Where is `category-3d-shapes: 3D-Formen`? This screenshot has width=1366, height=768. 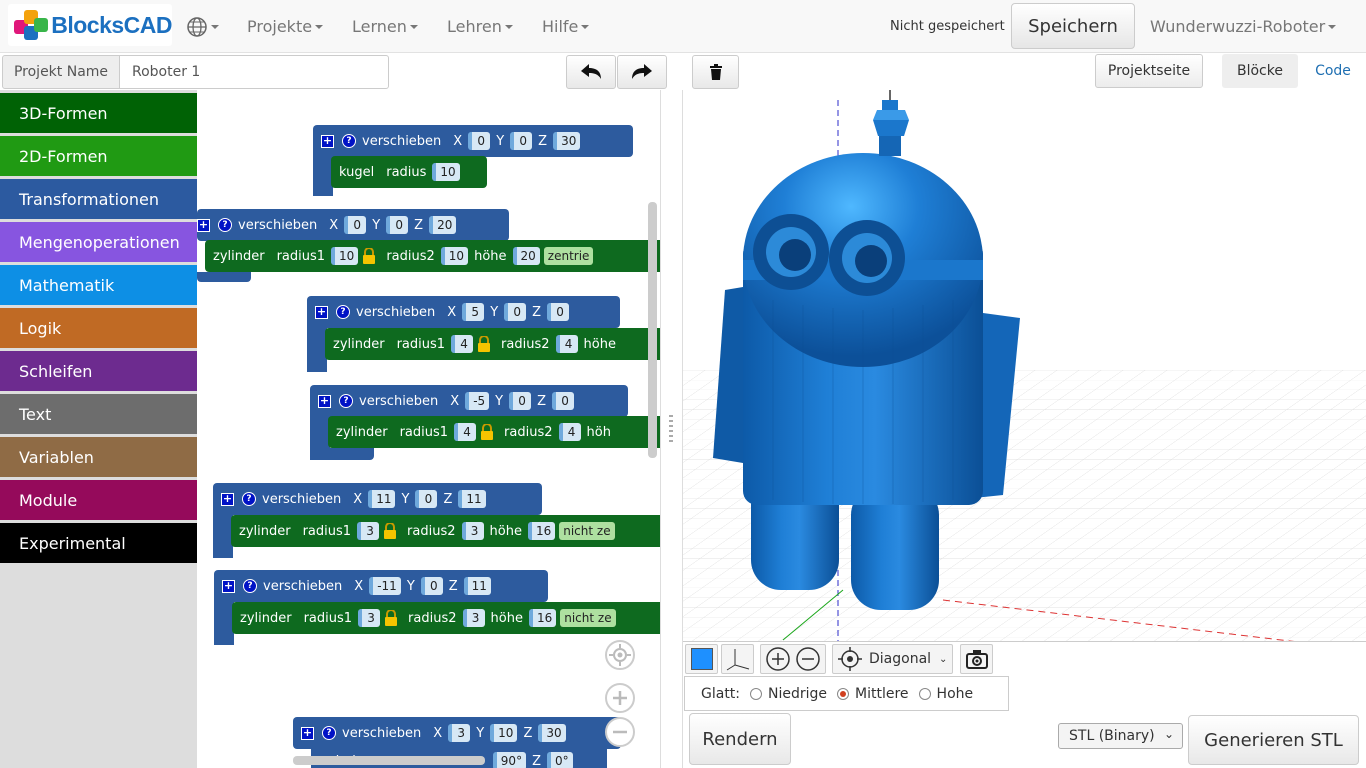 category-3d-shapes: 3D-Formen is located at coordinates (98, 113).